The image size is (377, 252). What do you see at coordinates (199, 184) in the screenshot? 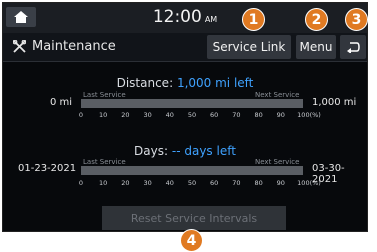
I see `days-scale: 0 10 20 30 40 50 60 70 80 90 100(%)` at bounding box center [199, 184].